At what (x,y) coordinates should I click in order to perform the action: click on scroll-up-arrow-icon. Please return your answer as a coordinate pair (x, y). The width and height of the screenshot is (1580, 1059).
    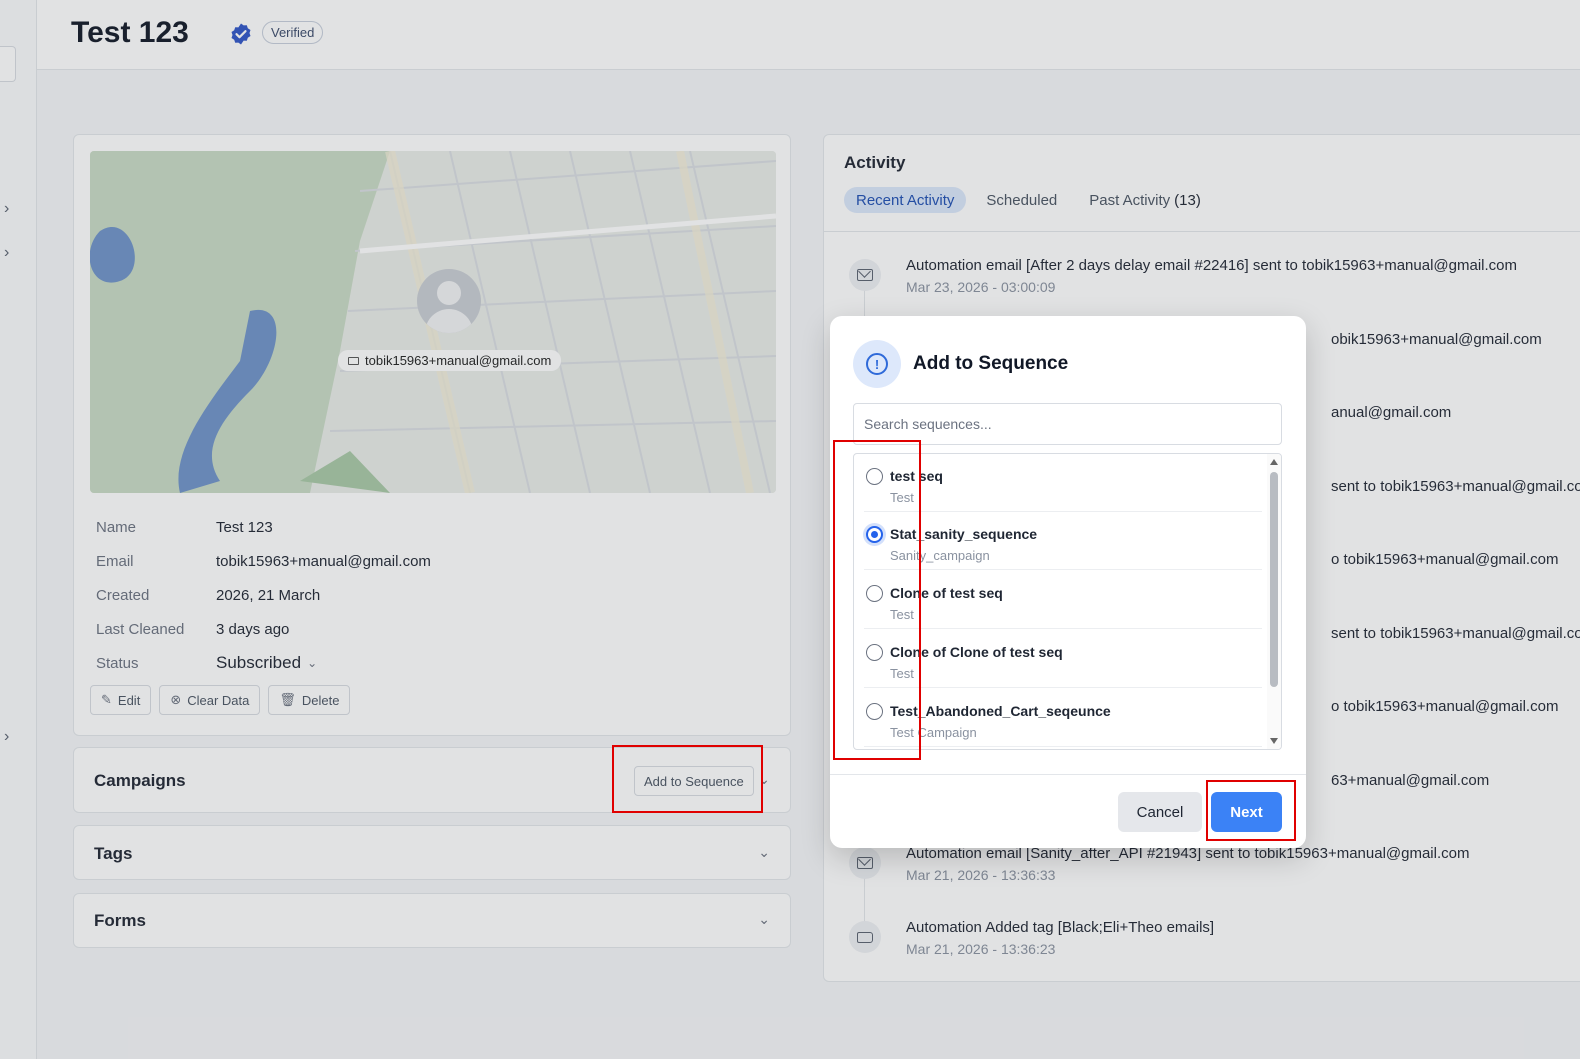
    Looking at the image, I should click on (1274, 462).